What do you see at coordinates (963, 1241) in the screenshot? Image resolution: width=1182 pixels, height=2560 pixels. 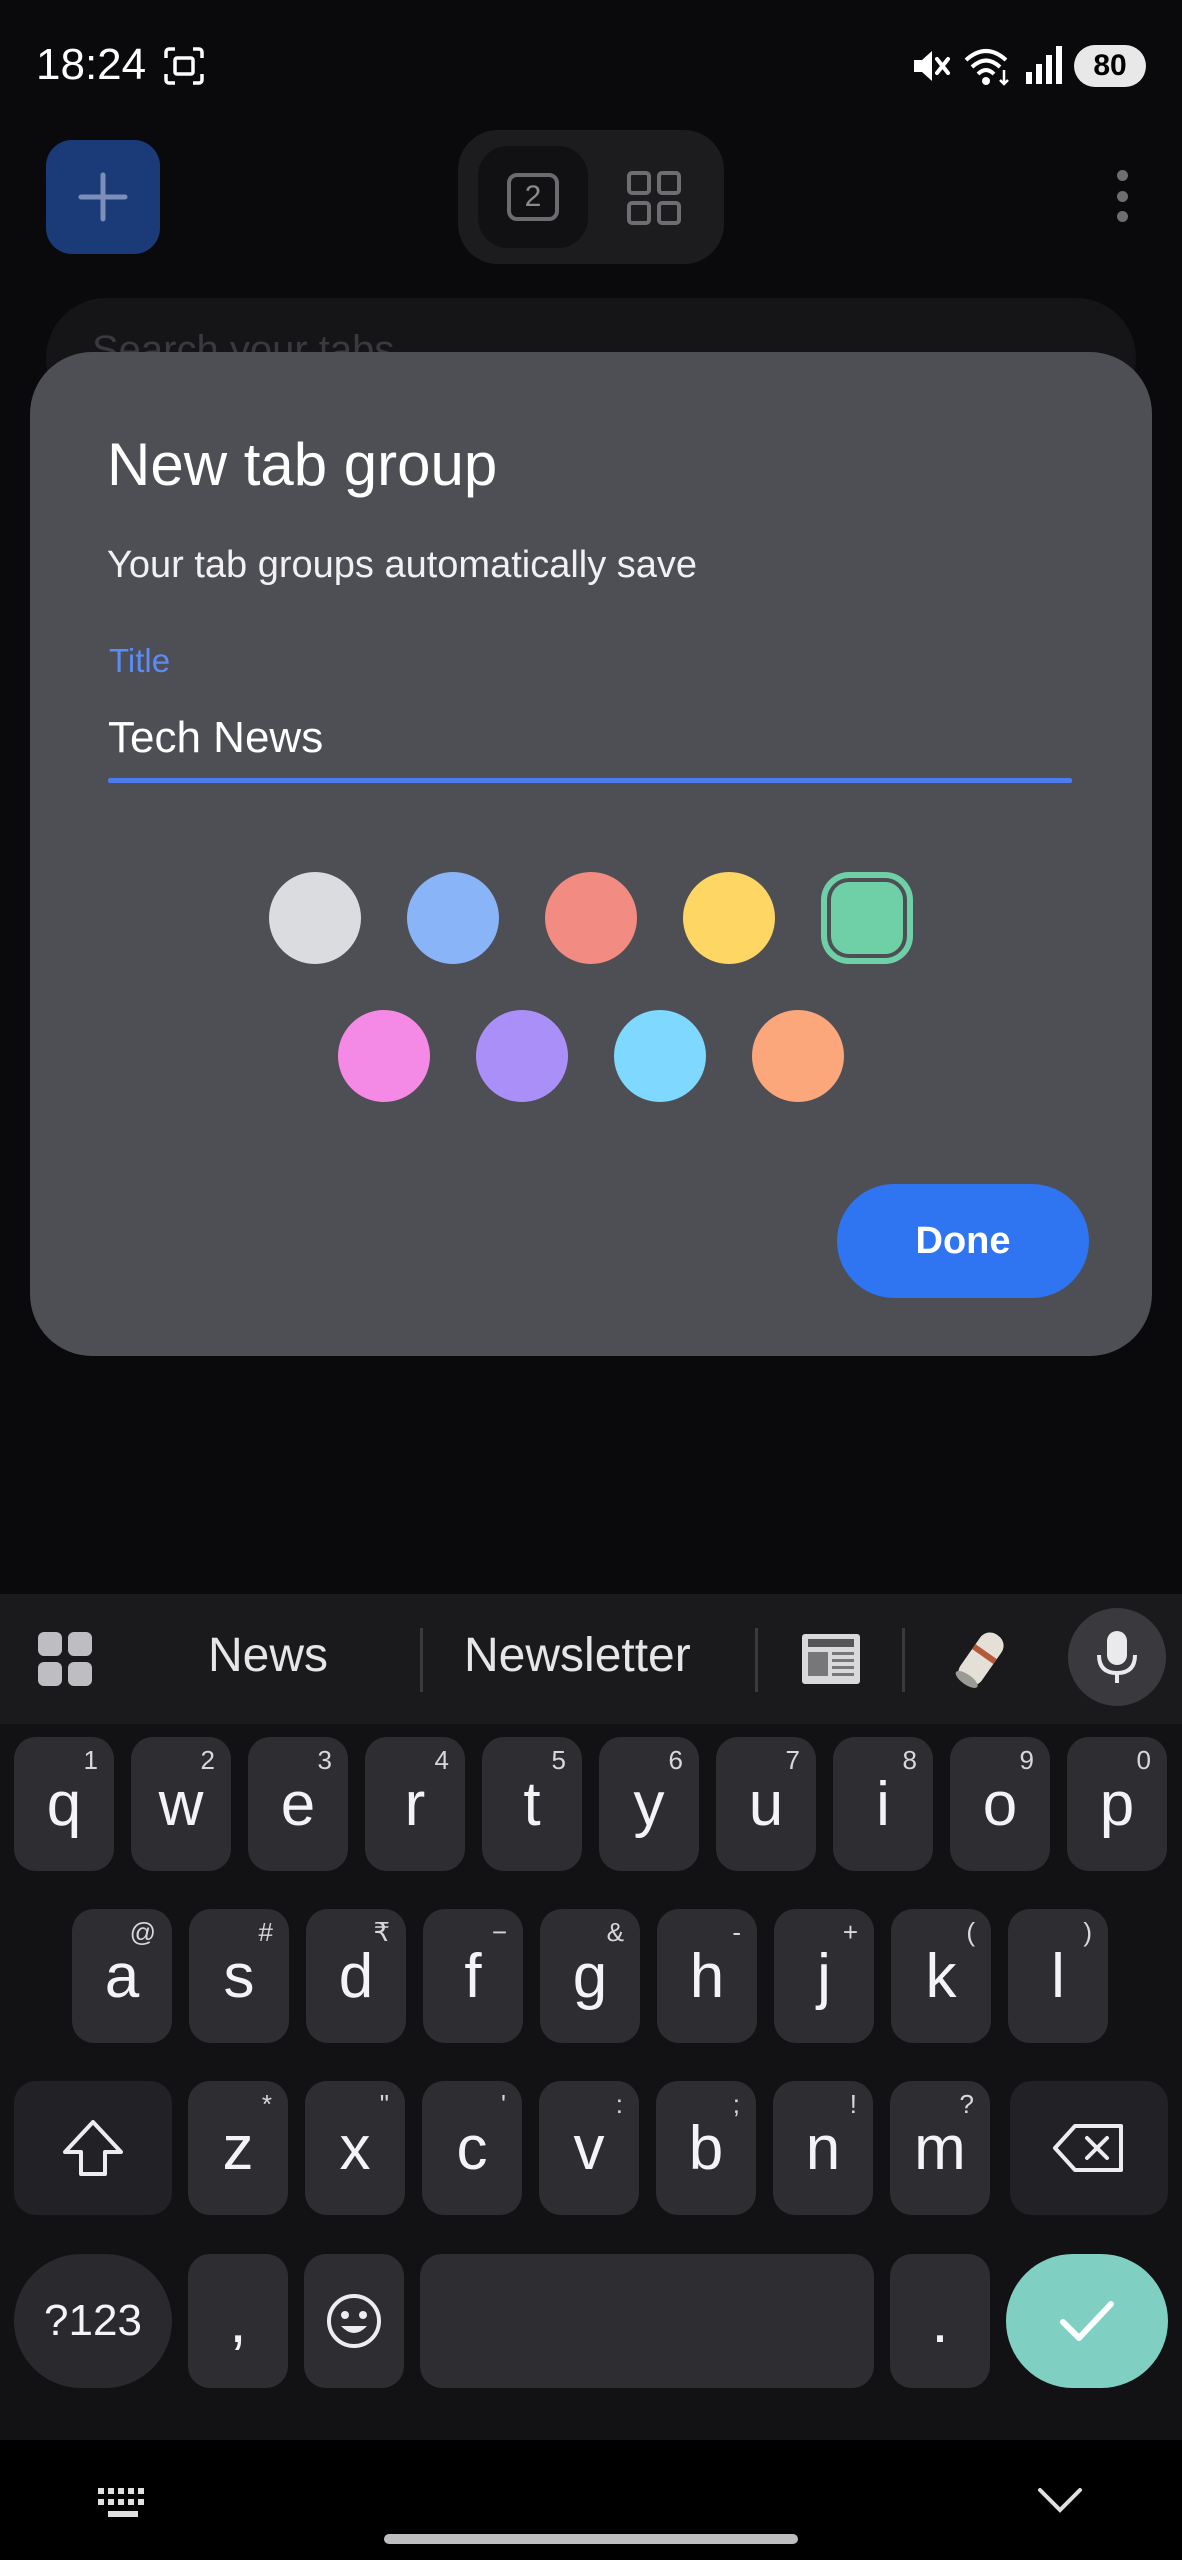 I see `done-button: Done` at bounding box center [963, 1241].